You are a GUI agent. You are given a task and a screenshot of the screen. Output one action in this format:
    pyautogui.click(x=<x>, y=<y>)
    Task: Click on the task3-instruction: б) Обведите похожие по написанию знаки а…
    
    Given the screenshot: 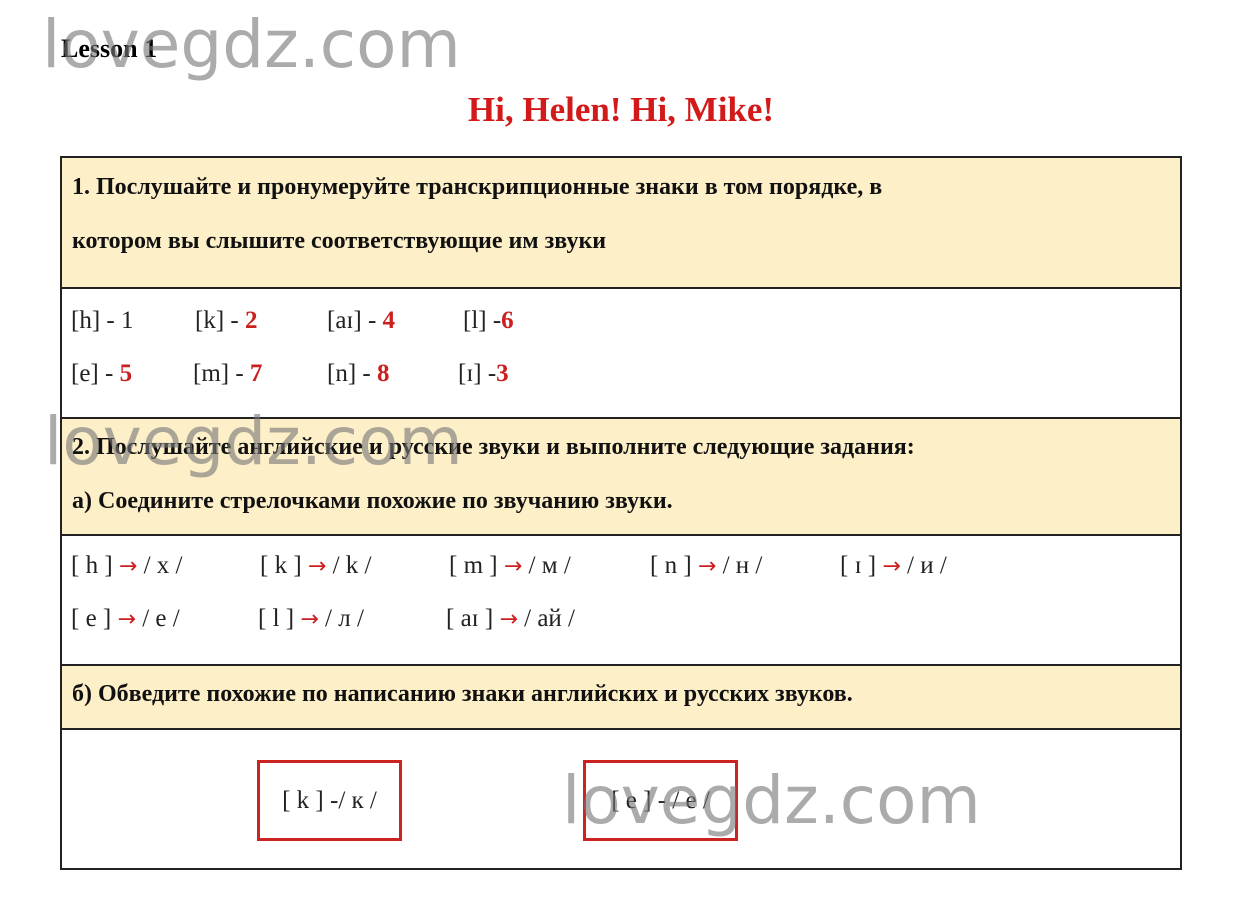 What is the action you would take?
    pyautogui.click(x=462, y=694)
    